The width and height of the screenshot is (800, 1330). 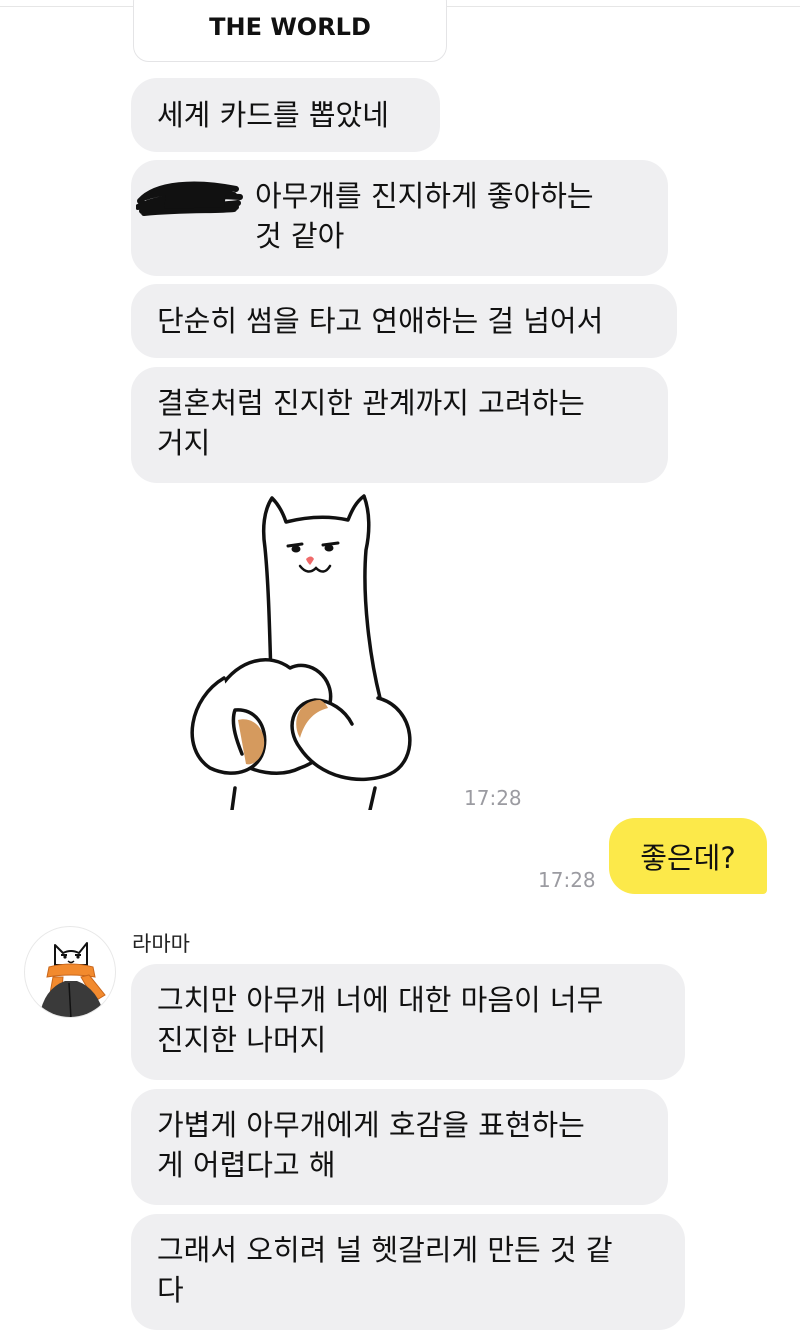 I want to click on cat-avatar-icon, so click(x=72, y=979).